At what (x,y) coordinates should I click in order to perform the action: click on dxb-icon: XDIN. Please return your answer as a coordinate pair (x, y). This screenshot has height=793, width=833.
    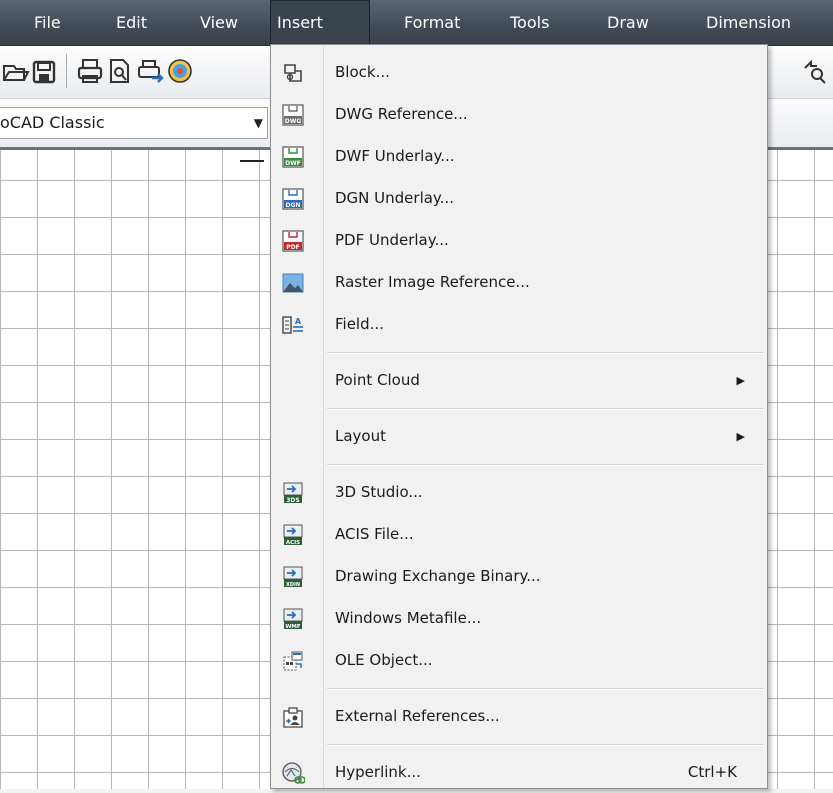
    Looking at the image, I should click on (293, 577).